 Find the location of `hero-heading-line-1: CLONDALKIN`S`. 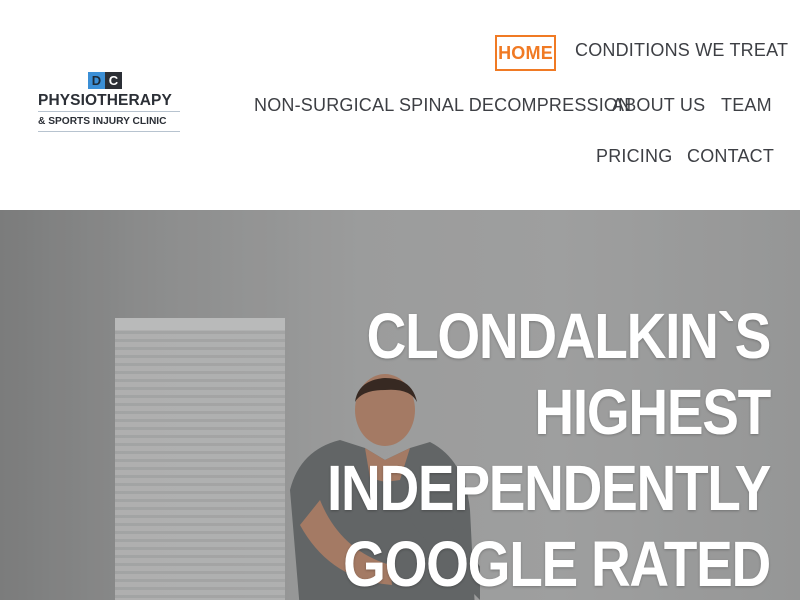

hero-heading-line-1: CLONDALKIN`S is located at coordinates (569, 336).